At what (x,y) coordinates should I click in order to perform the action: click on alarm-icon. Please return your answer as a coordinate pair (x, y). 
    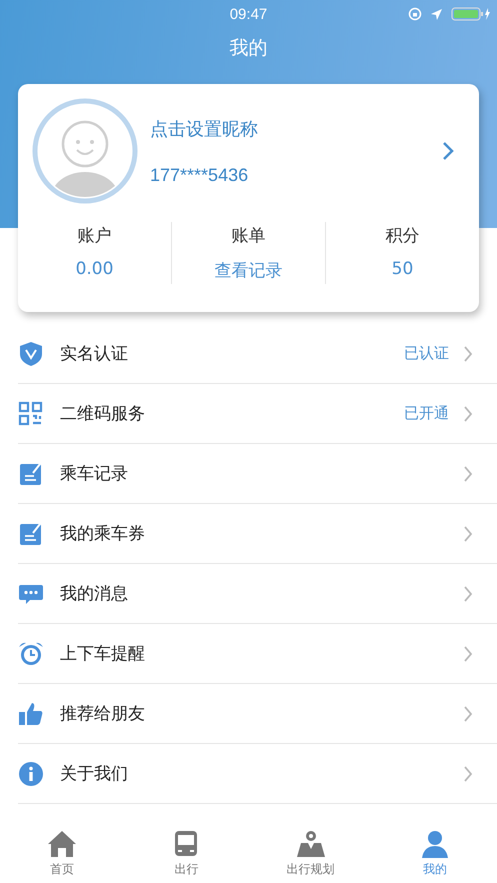
    Looking at the image, I should click on (31, 653).